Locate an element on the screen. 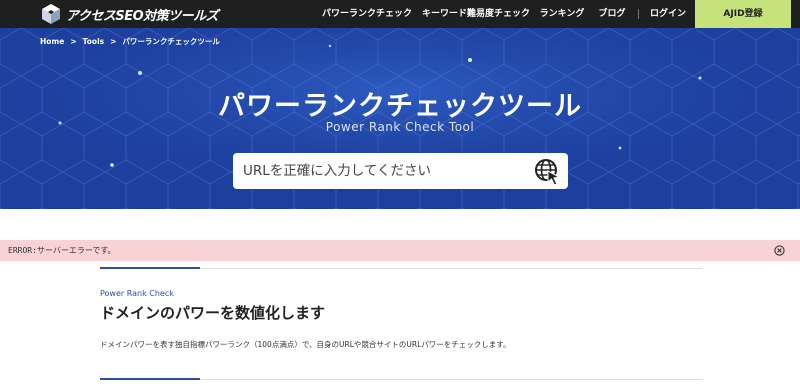  nav-login: ログイン is located at coordinates (668, 14).